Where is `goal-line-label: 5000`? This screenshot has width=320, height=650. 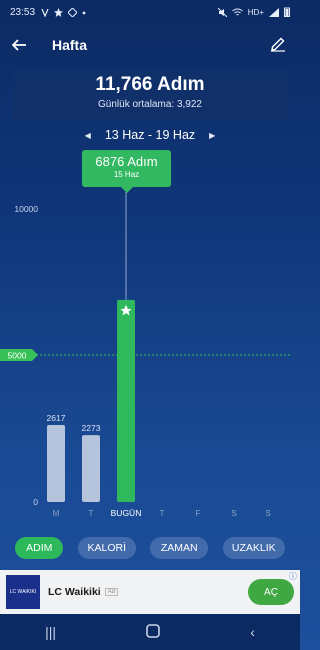
goal-line-label: 5000 is located at coordinates (17, 356).